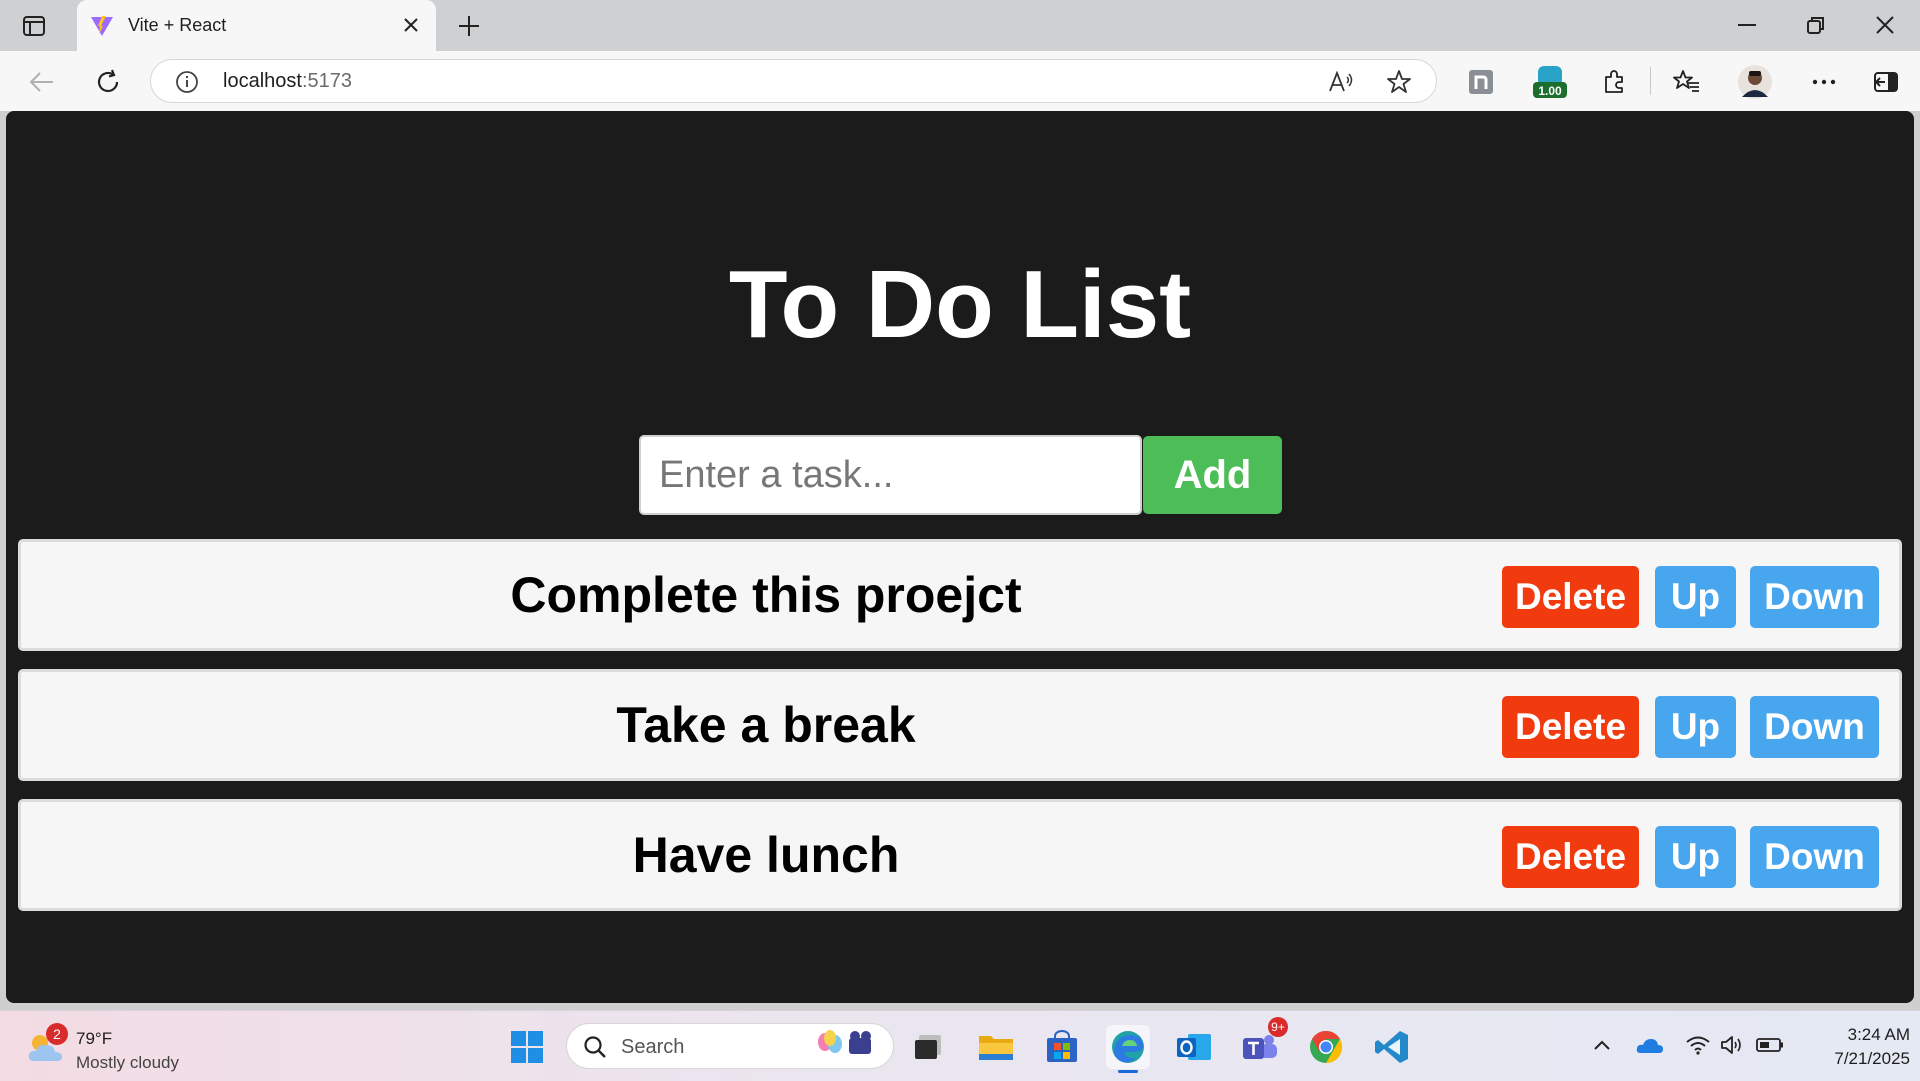 This screenshot has width=1920, height=1081. What do you see at coordinates (527, 1047) in the screenshot?
I see `windows-start-icon` at bounding box center [527, 1047].